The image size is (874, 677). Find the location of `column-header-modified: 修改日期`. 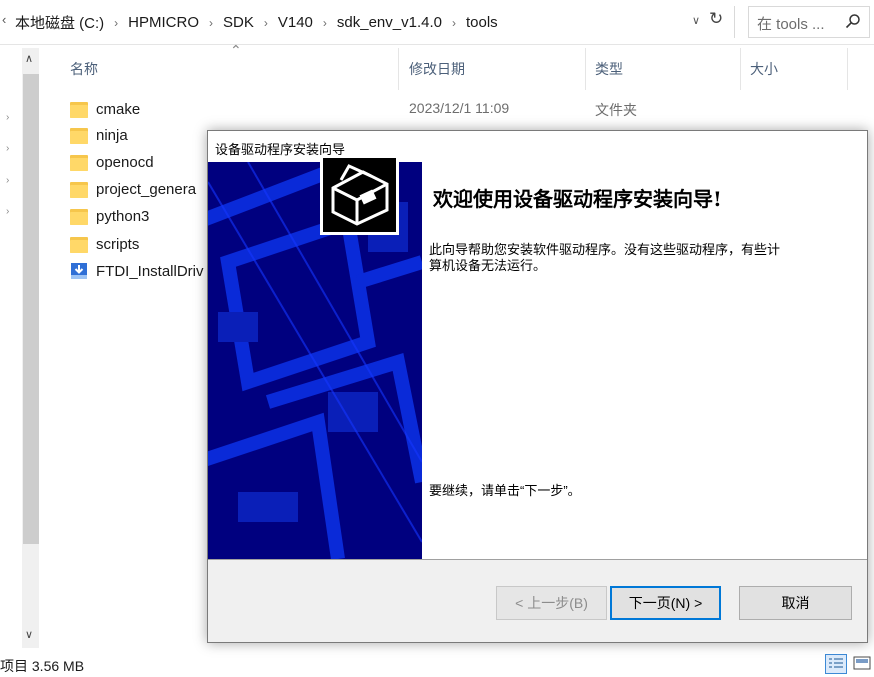

column-header-modified: 修改日期 is located at coordinates (495, 69).